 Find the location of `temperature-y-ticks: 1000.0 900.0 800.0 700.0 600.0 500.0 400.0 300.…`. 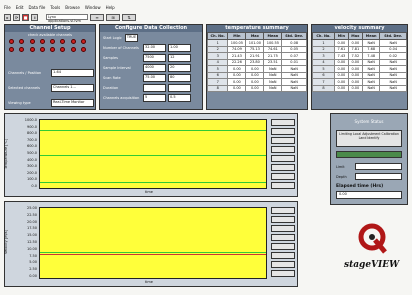

temperature-y-ticks: 1000.0 900.0 800.0 700.0 600.0 500.0 400.0 300.… is located at coordinates (25, 153).